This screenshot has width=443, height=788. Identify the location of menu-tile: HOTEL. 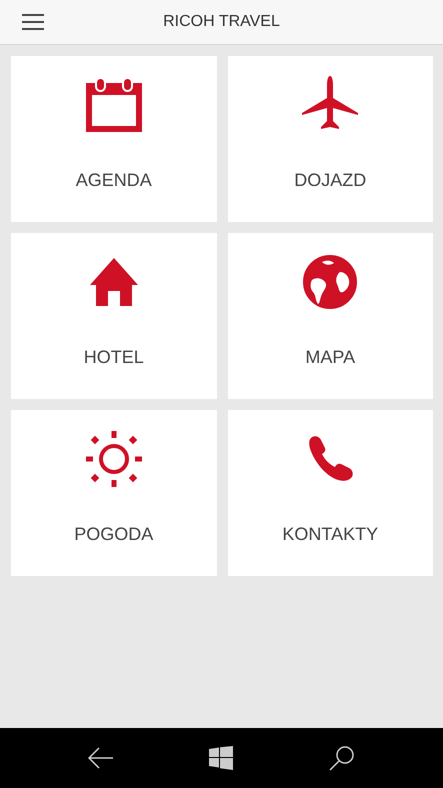
(113, 316).